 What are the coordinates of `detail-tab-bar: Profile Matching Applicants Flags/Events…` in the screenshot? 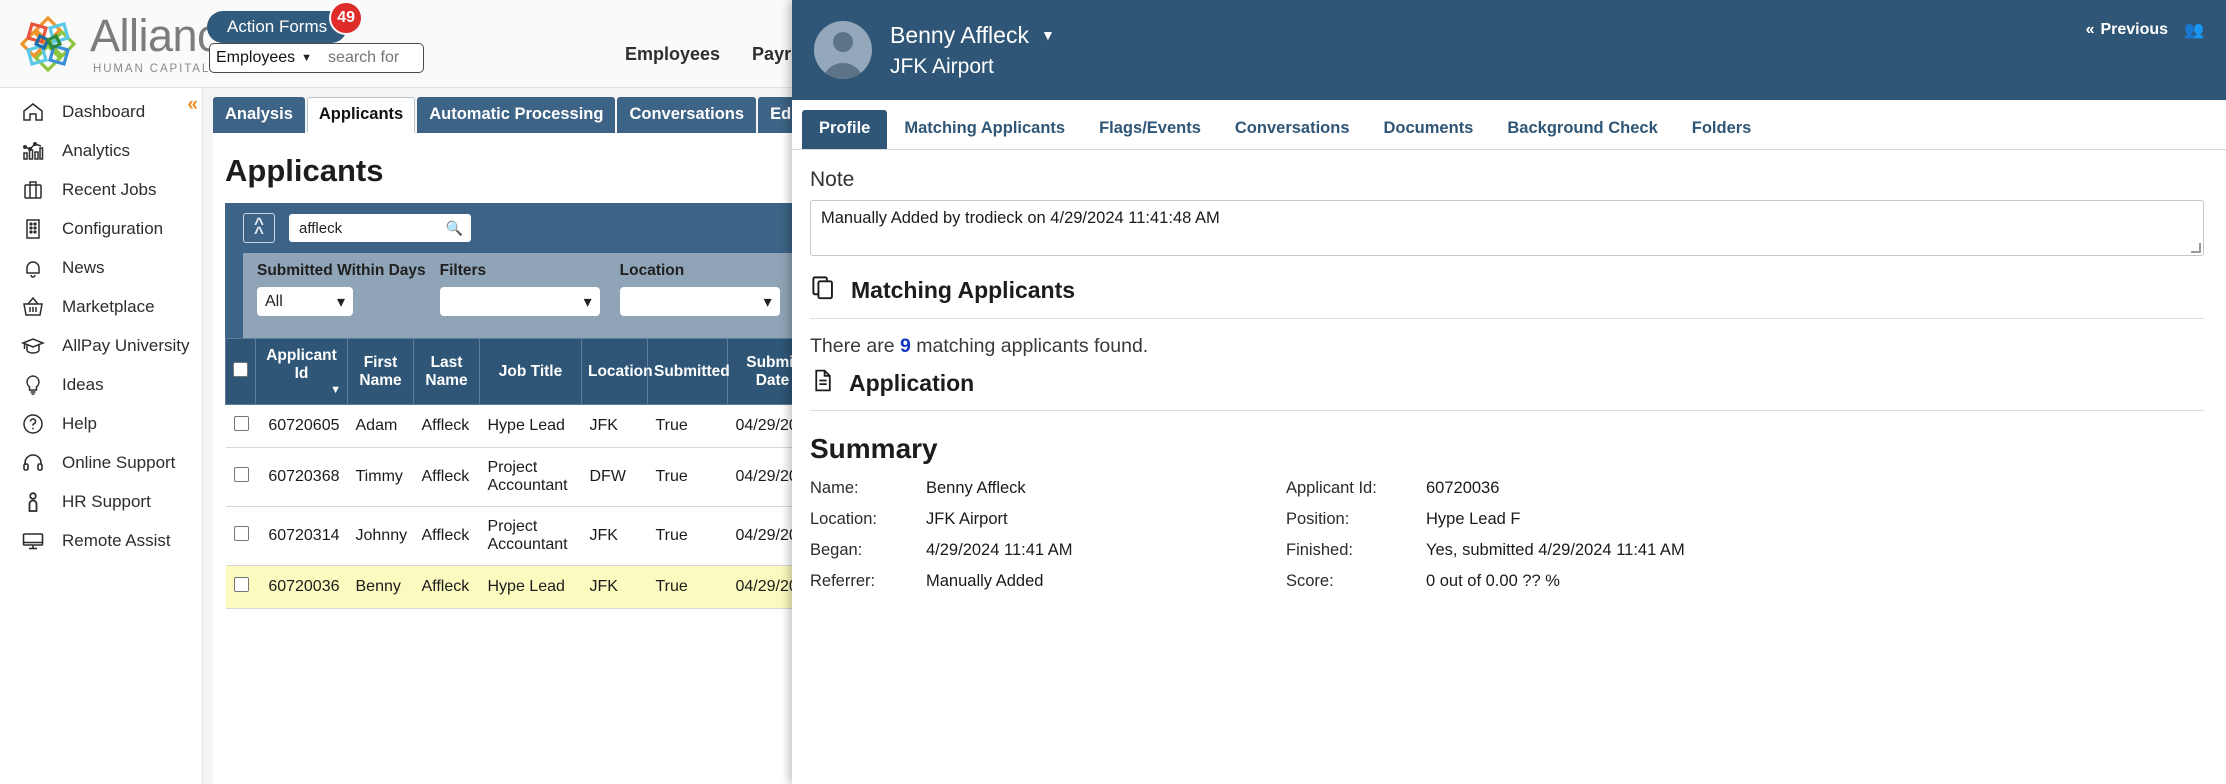 It's located at (1509, 125).